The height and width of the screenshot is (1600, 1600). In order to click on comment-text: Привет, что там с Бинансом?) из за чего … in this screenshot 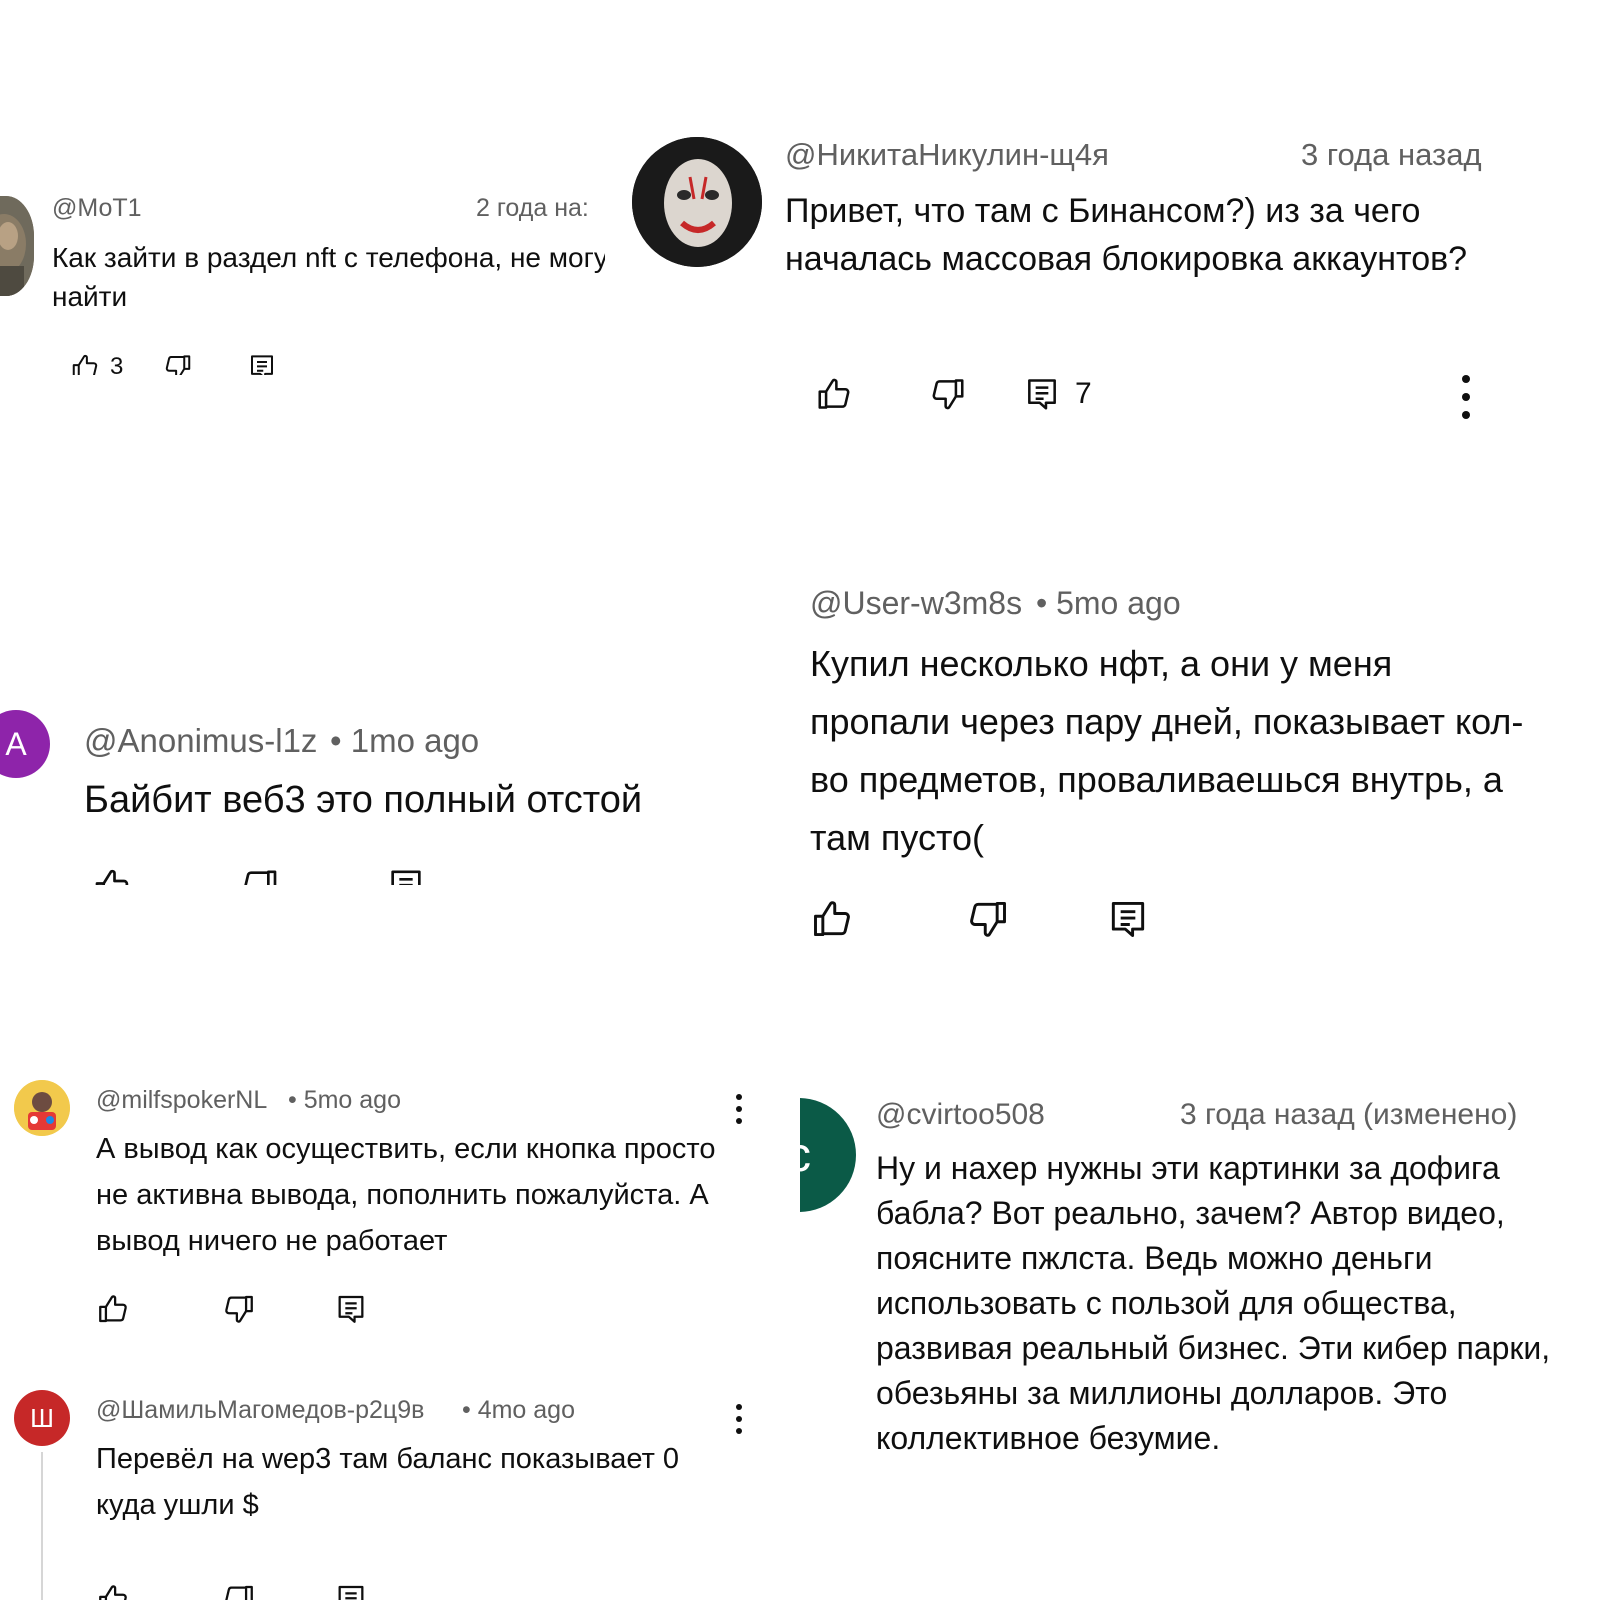, I will do `click(1126, 235)`.